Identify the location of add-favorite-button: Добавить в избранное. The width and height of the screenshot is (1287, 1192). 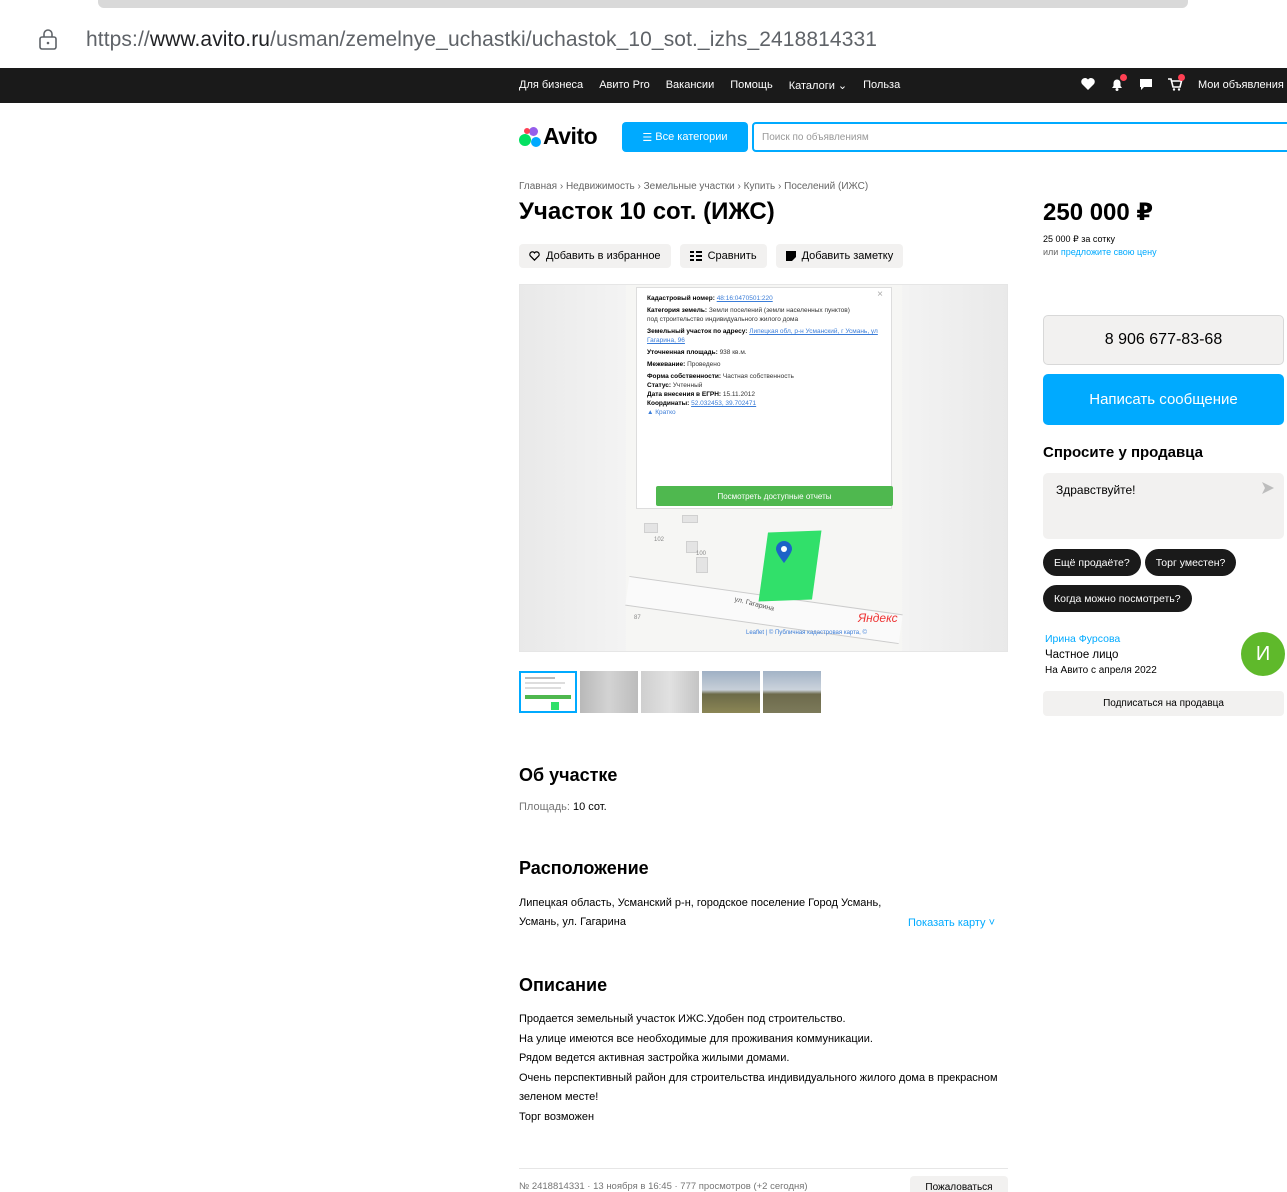
(595, 256).